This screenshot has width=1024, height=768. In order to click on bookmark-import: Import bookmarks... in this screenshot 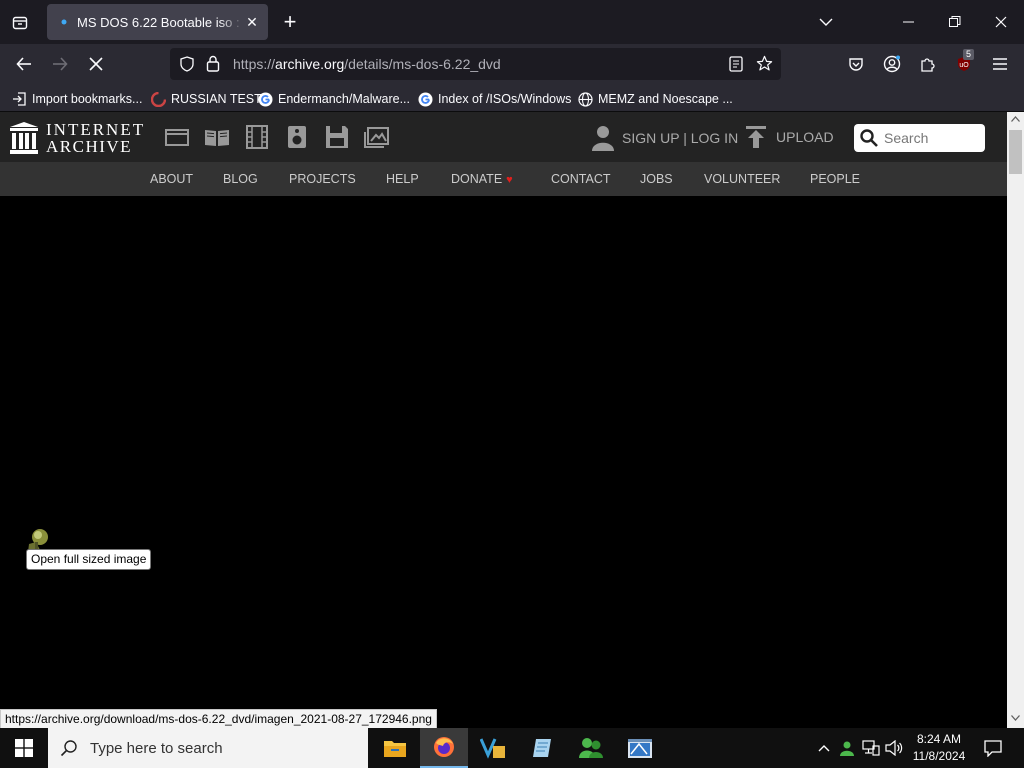, I will do `click(76, 99)`.